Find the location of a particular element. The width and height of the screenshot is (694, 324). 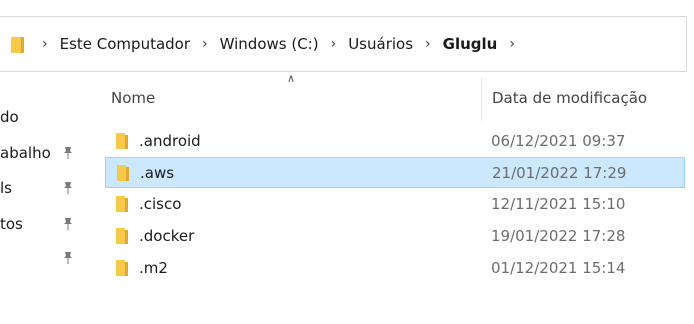

breadcrumb-windows-c: Windows (C:) is located at coordinates (269, 44).